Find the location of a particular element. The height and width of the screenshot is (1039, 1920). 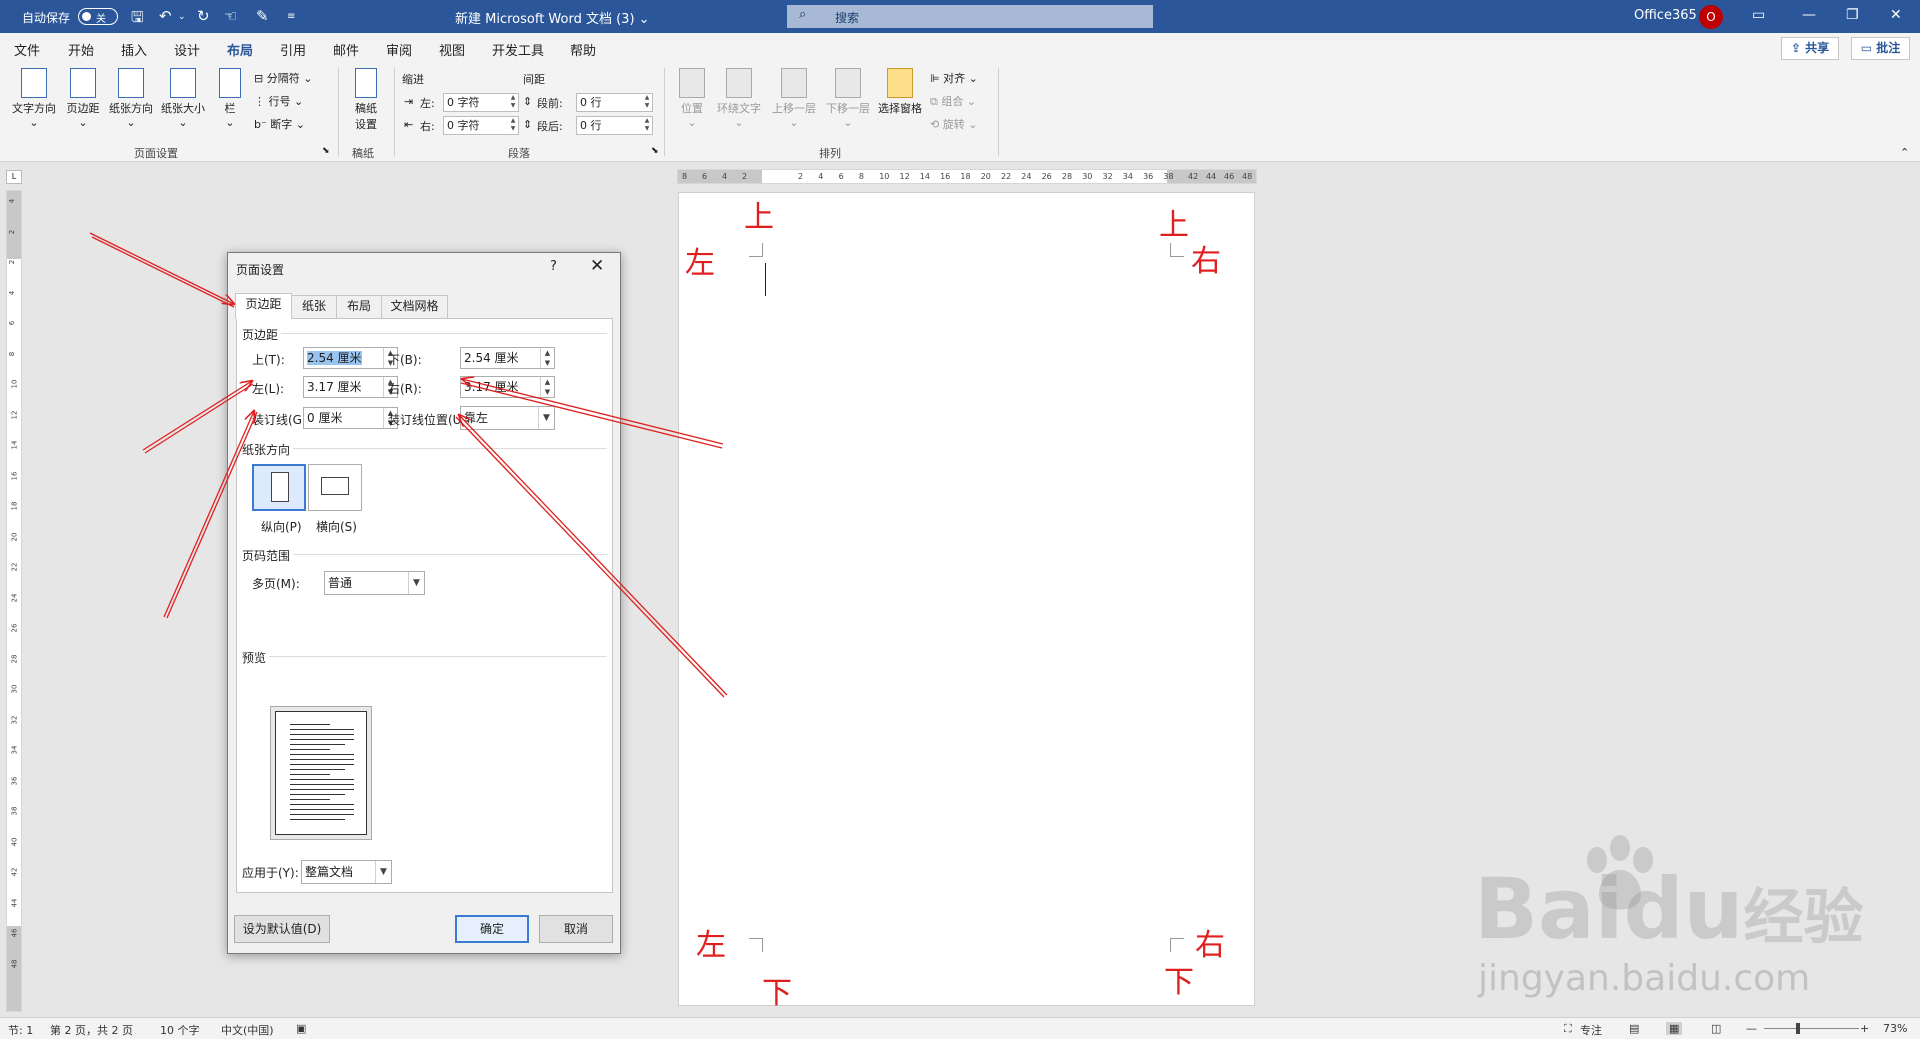

right-margin-input: 3.17 厘米 ▲ ▼ is located at coordinates (507, 387).